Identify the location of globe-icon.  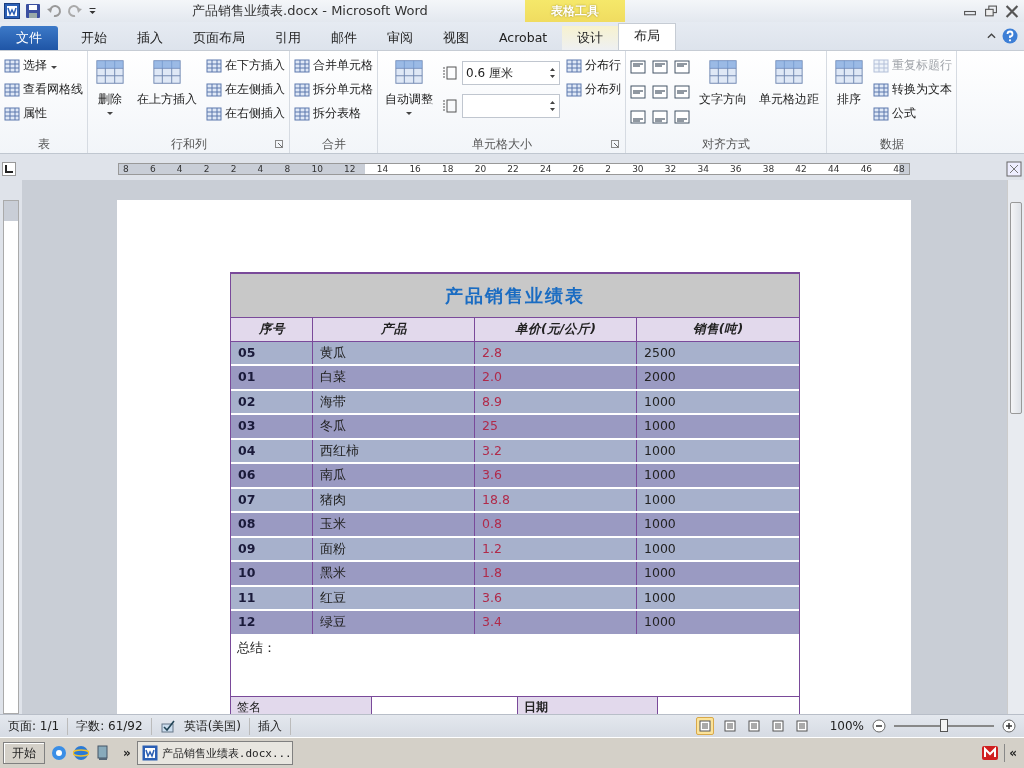
(81, 753).